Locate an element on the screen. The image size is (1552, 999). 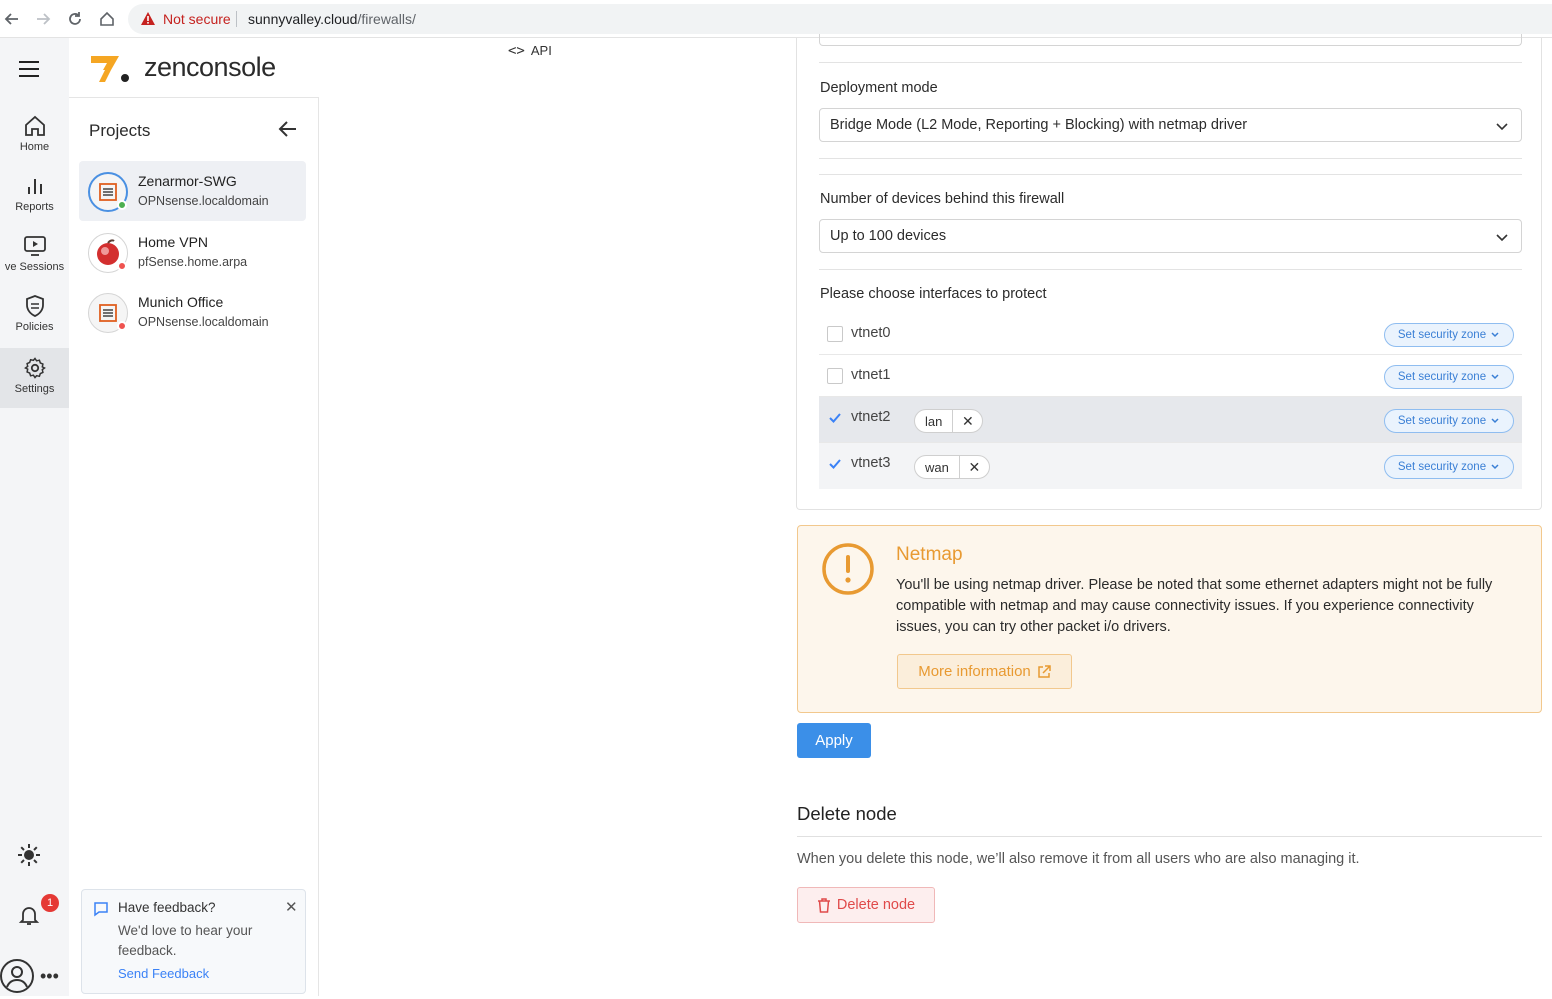
send-feedback-link: Send Feedback is located at coordinates (163, 973).